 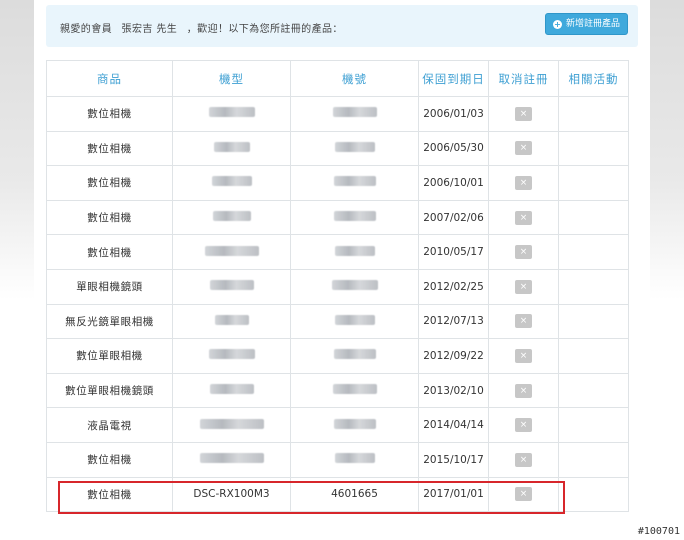 What do you see at coordinates (453, 425) in the screenshot?
I see `warranty-date: 2014/04/14` at bounding box center [453, 425].